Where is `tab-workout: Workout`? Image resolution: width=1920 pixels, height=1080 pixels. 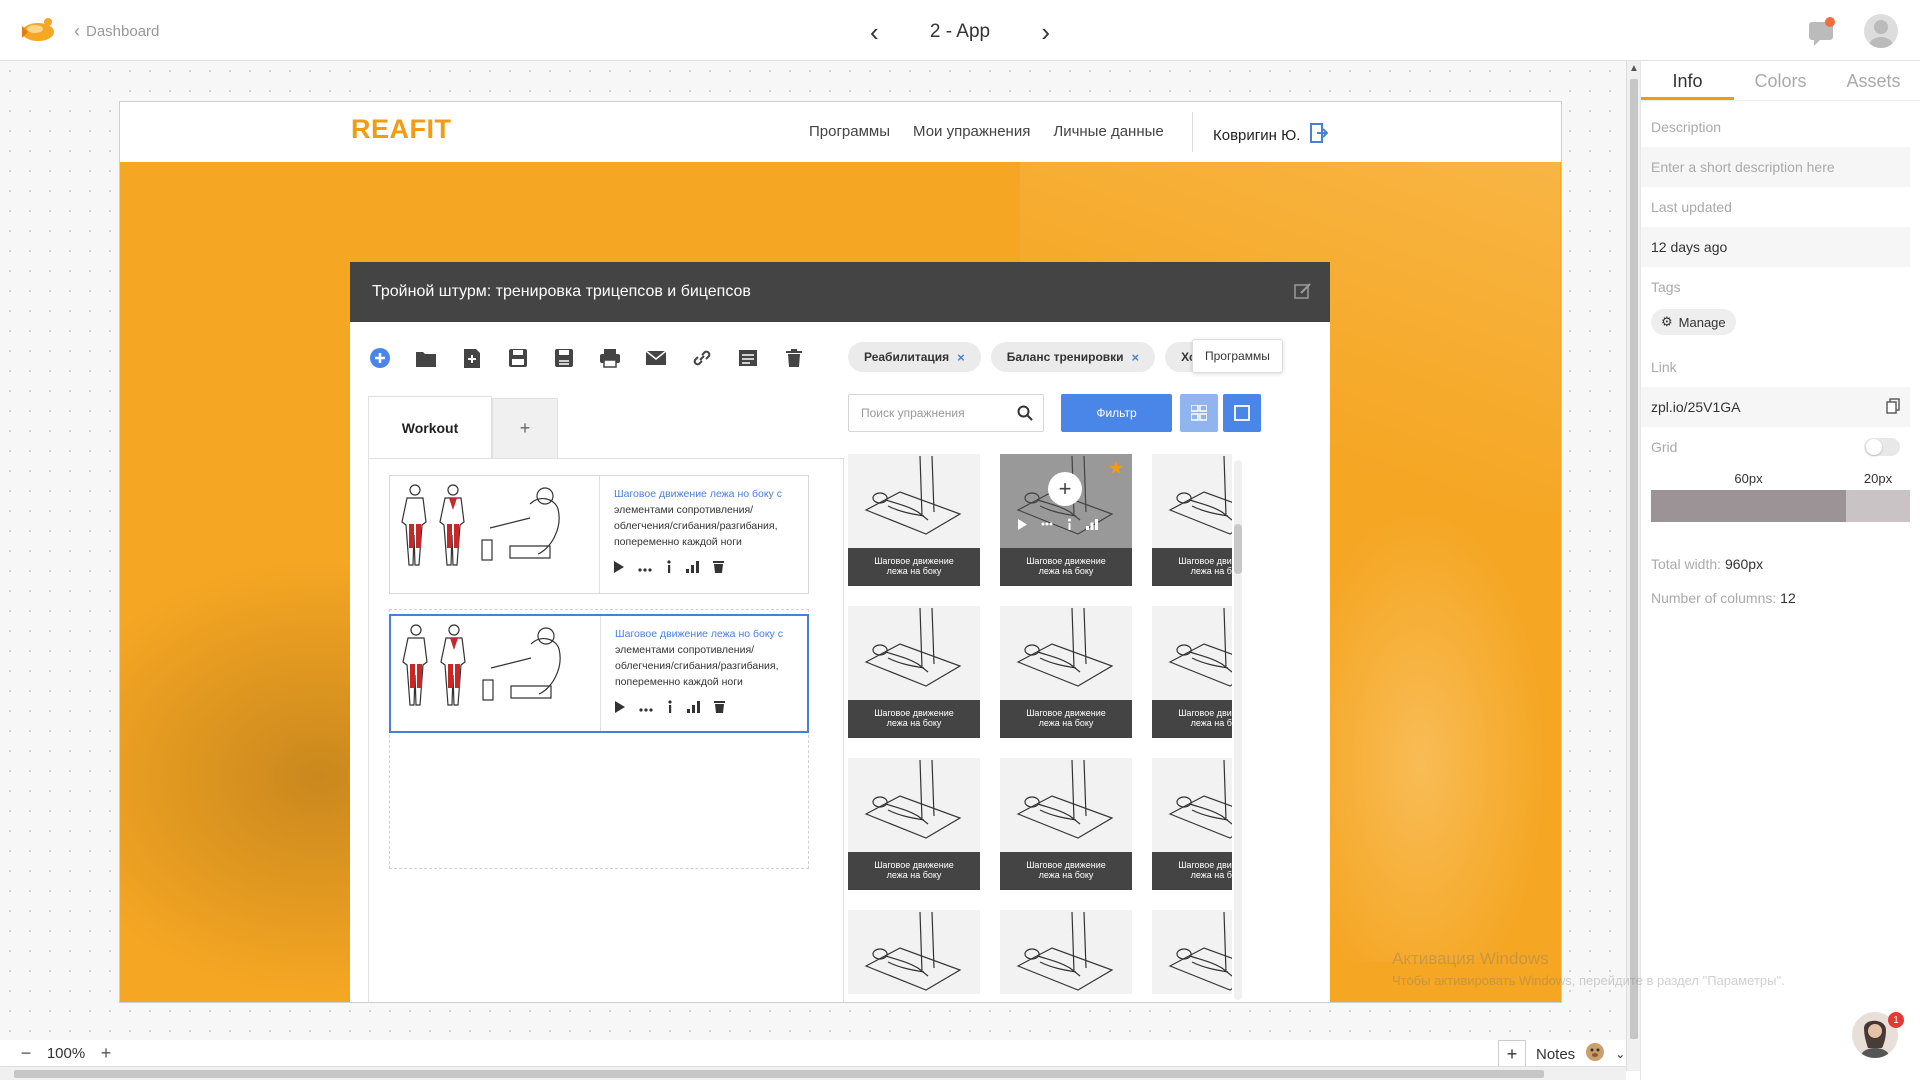 tab-workout: Workout is located at coordinates (430, 427).